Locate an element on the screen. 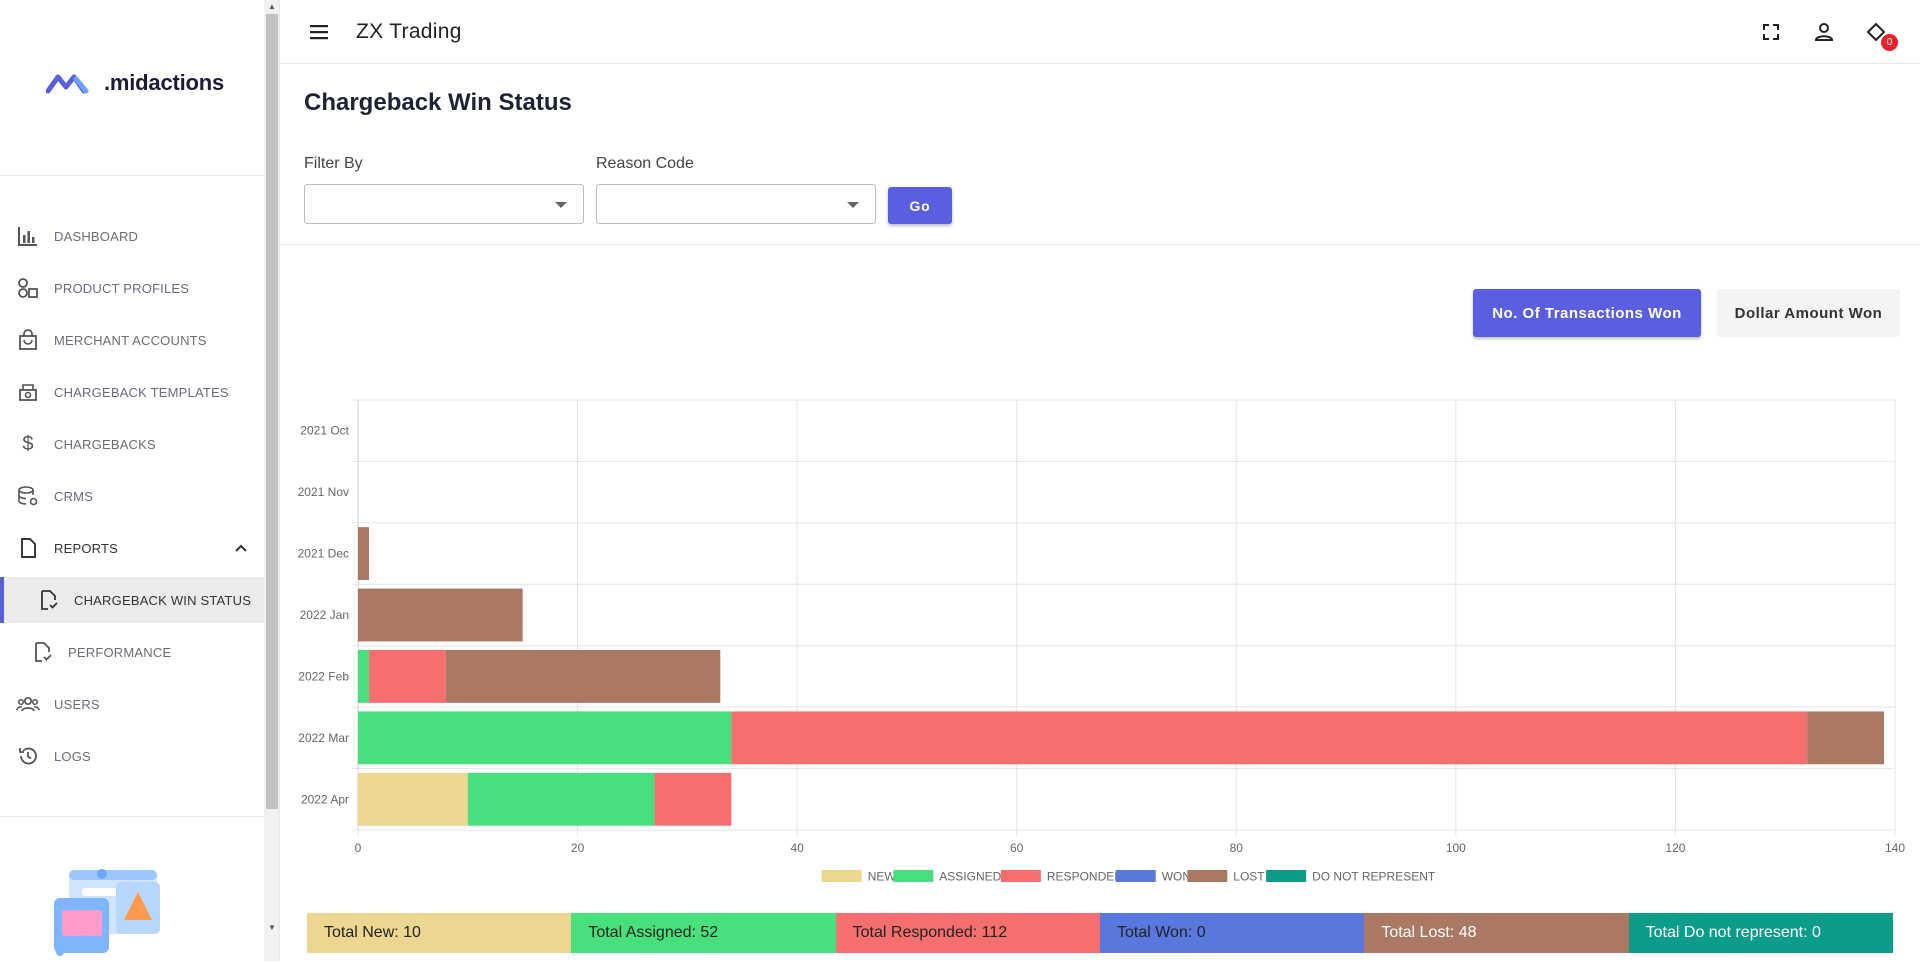 Image resolution: width=1920 pixels, height=962 pixels. legend-label: RESPONDED is located at coordinates (1085, 877).